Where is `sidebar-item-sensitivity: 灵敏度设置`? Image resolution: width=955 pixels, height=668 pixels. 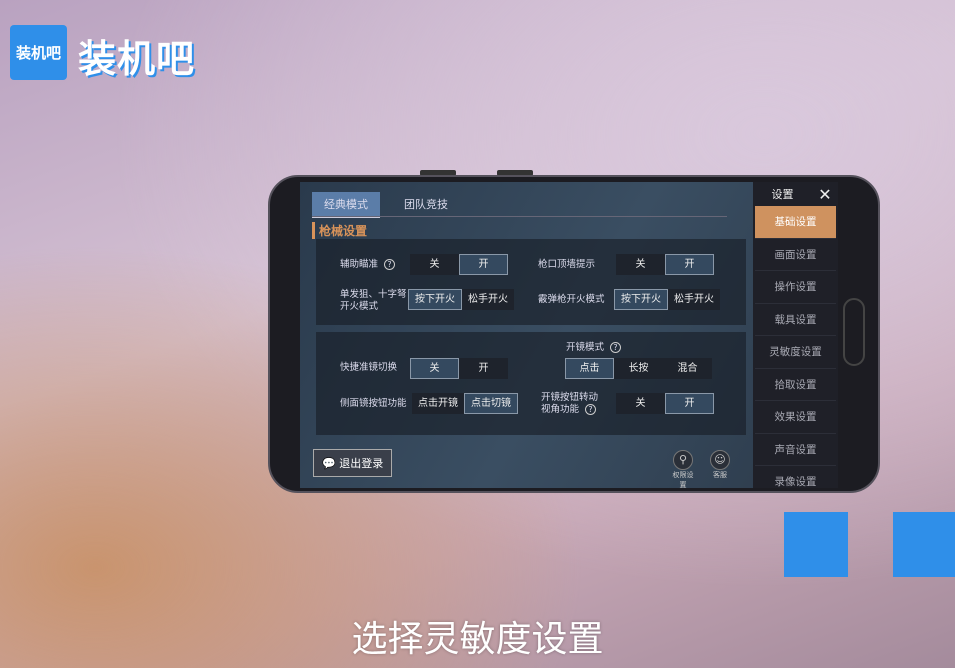 sidebar-item-sensitivity: 灵敏度设置 is located at coordinates (795, 352).